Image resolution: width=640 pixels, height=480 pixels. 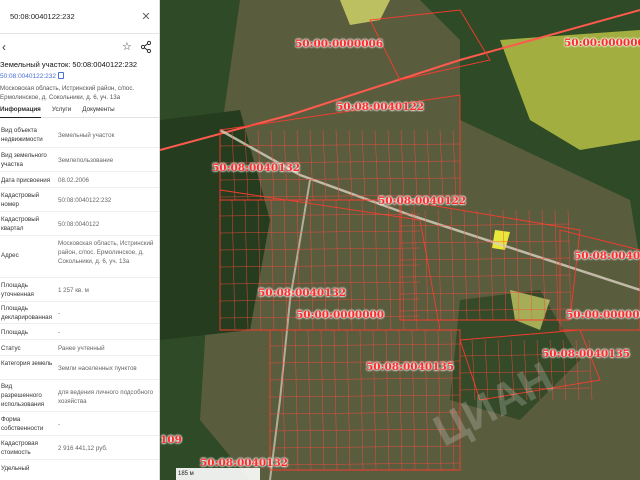 What do you see at coordinates (27, 363) in the screenshot?
I see `info-label: Категория земель` at bounding box center [27, 363].